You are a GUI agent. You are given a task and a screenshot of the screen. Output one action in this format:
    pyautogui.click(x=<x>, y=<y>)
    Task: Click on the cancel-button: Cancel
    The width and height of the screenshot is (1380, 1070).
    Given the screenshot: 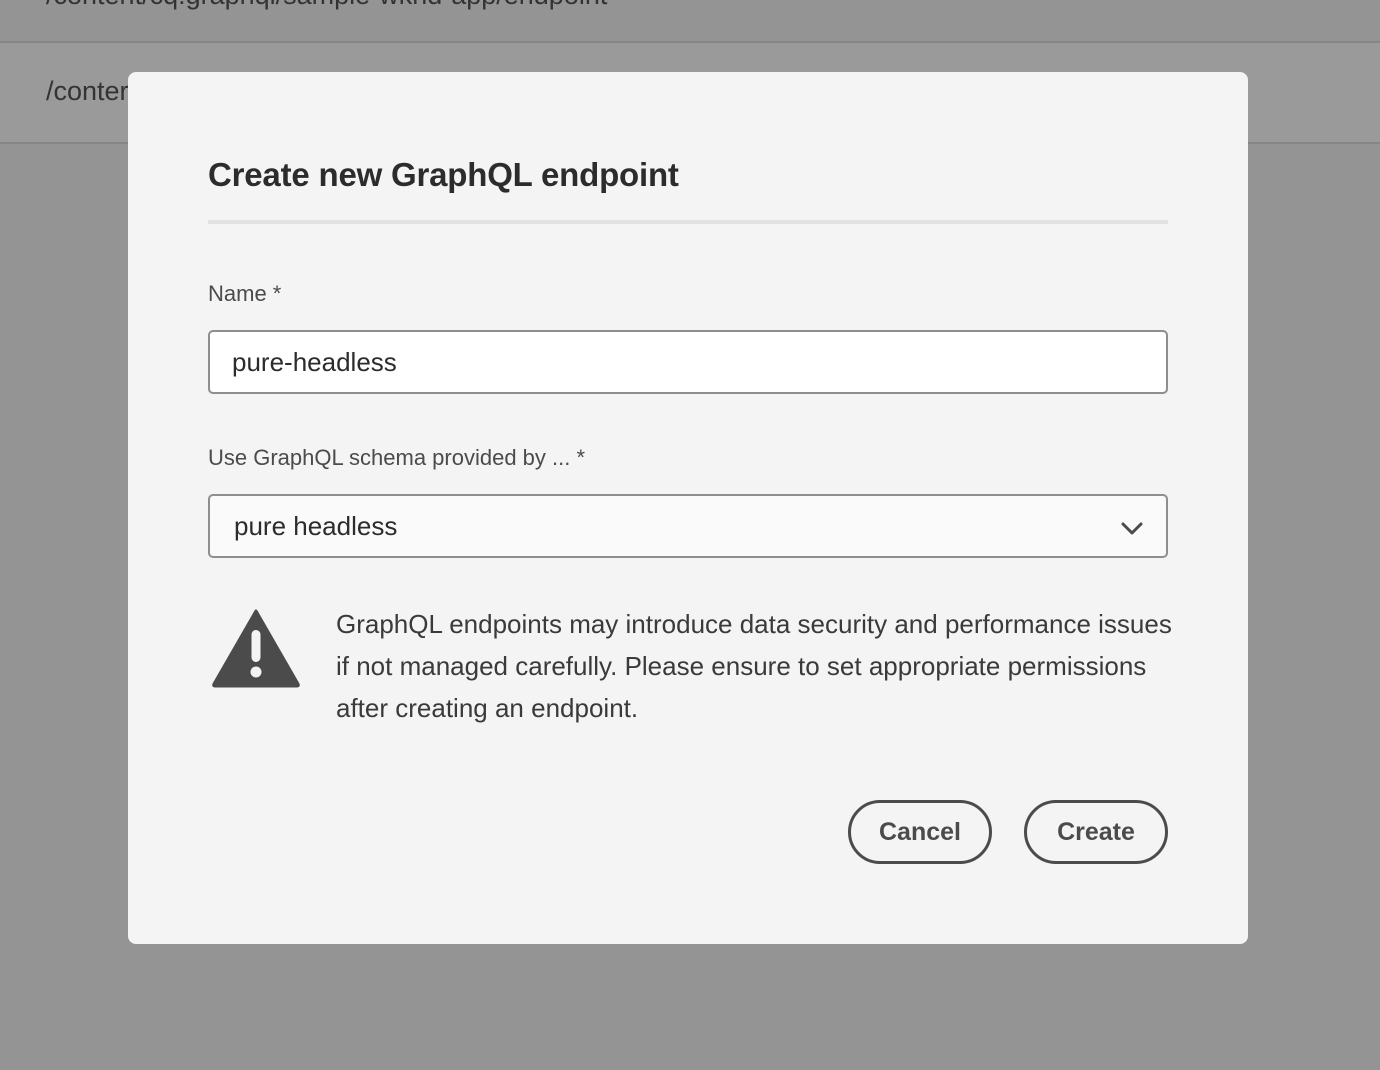 What is the action you would take?
    pyautogui.click(x=920, y=832)
    